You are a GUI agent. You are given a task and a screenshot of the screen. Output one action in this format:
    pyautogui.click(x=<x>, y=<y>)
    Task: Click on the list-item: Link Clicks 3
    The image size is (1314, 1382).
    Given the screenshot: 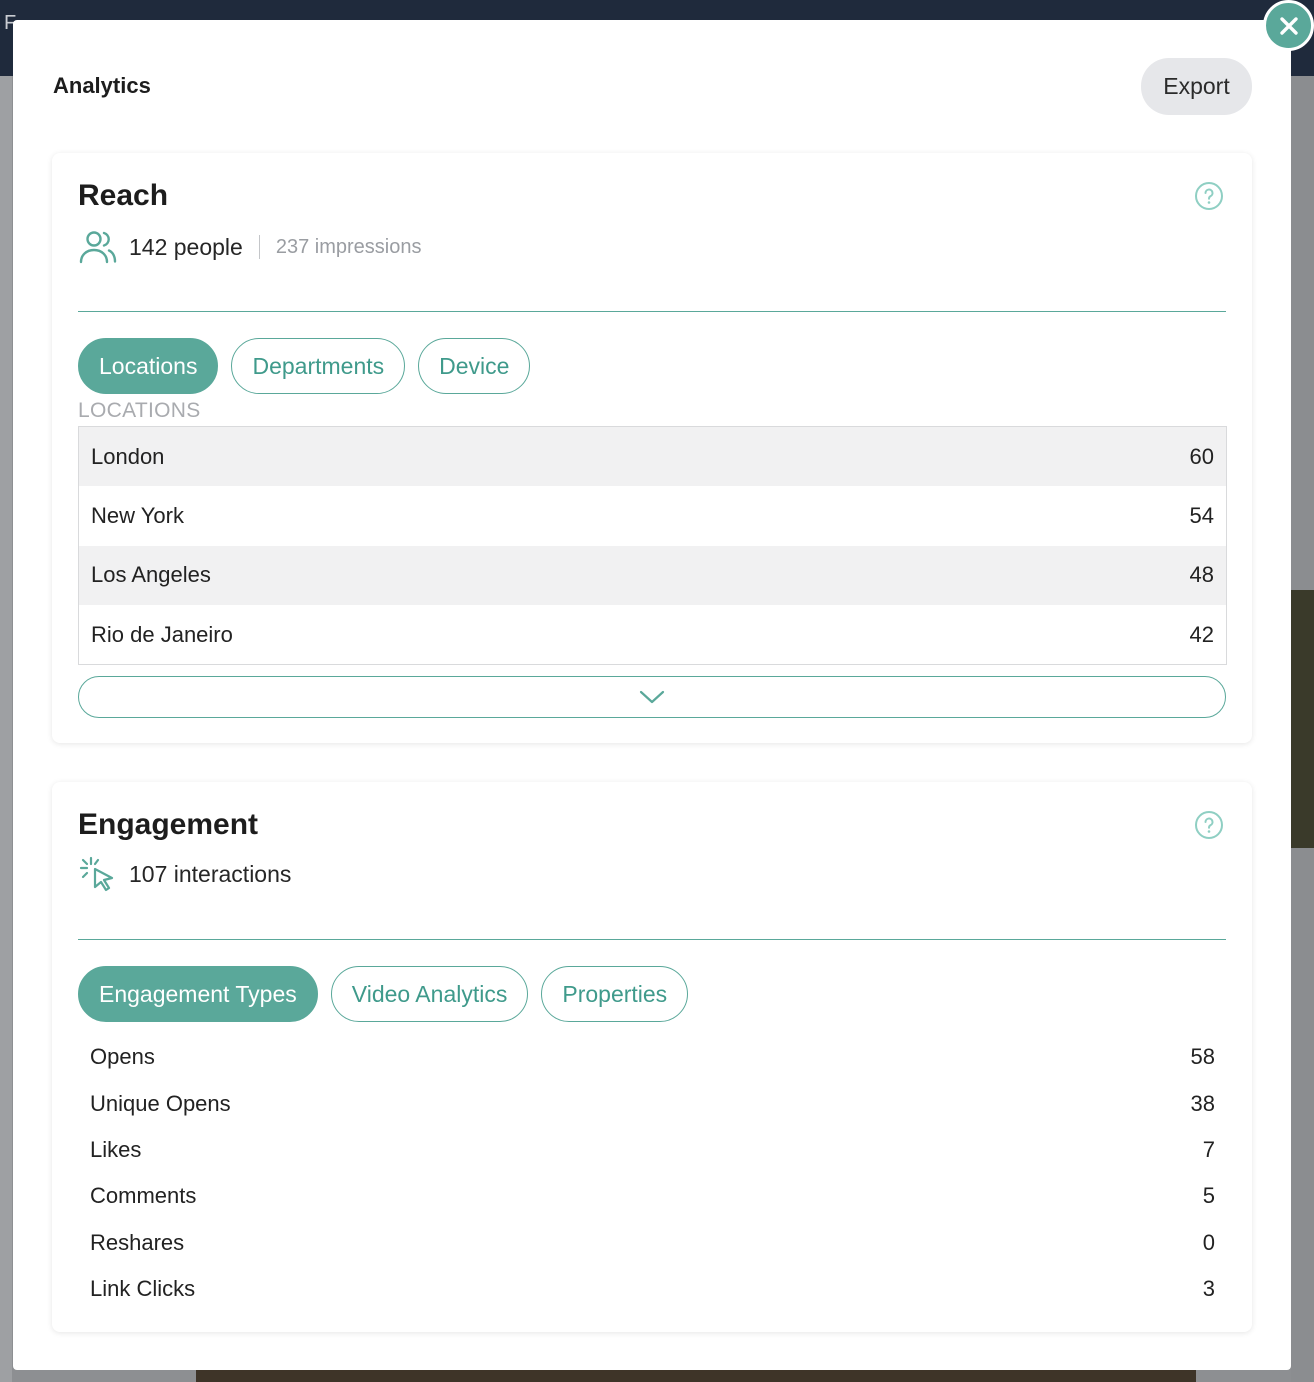 What is the action you would take?
    pyautogui.click(x=652, y=1289)
    